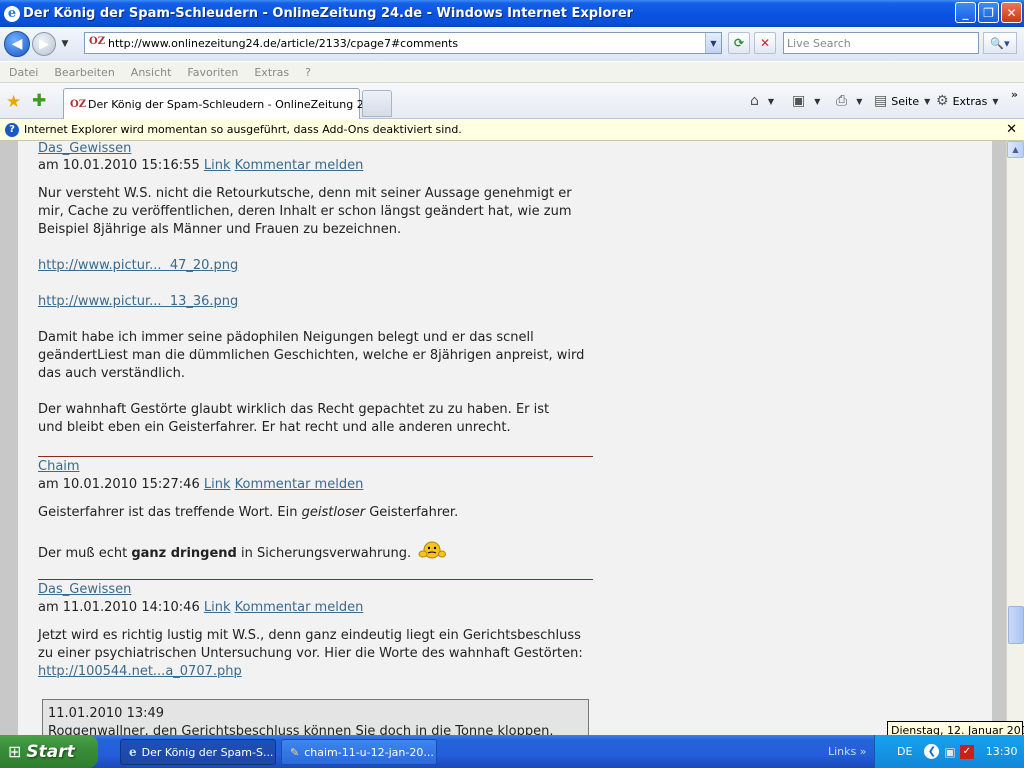 This screenshot has height=768, width=1024. What do you see at coordinates (133, 752) in the screenshot?
I see `ie-icon: e` at bounding box center [133, 752].